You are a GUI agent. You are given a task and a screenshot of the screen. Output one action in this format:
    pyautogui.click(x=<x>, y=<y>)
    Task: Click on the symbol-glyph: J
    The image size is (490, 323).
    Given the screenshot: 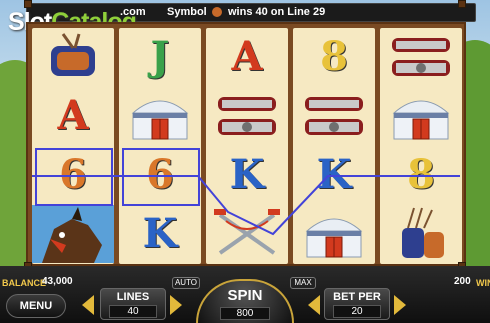 What is the action you would take?
    pyautogui.click(x=160, y=56)
    